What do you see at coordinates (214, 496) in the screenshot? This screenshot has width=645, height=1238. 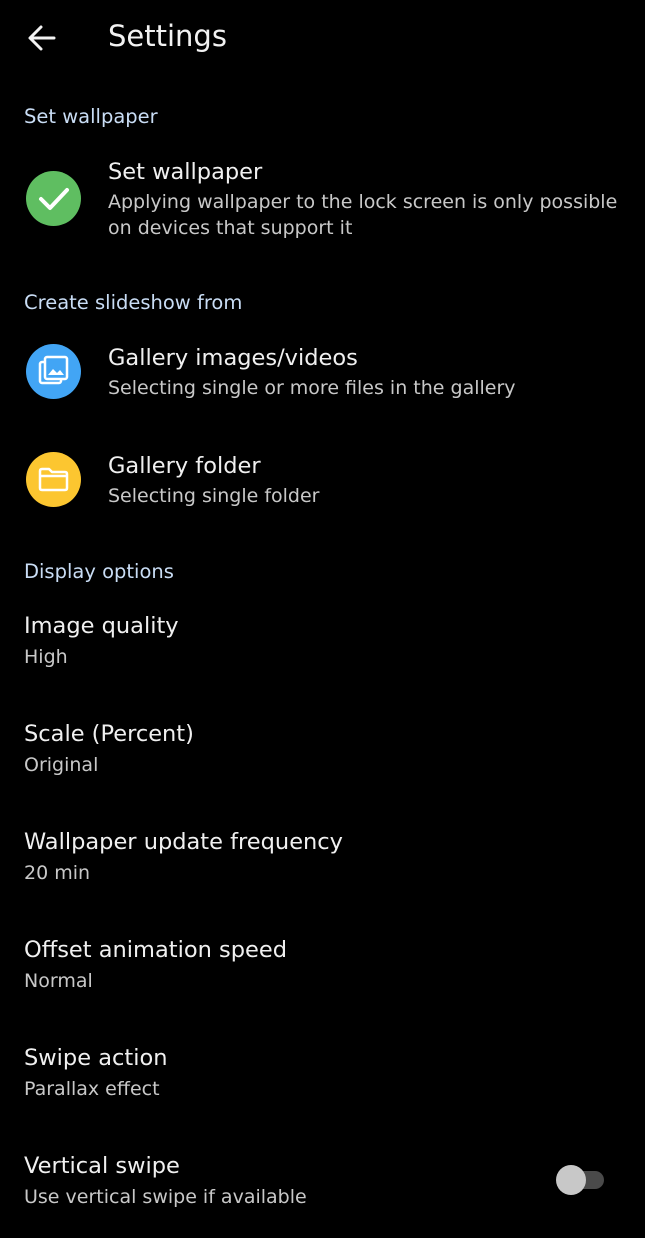 I see `gallery-folder-subtitle: Selecting single folder` at bounding box center [214, 496].